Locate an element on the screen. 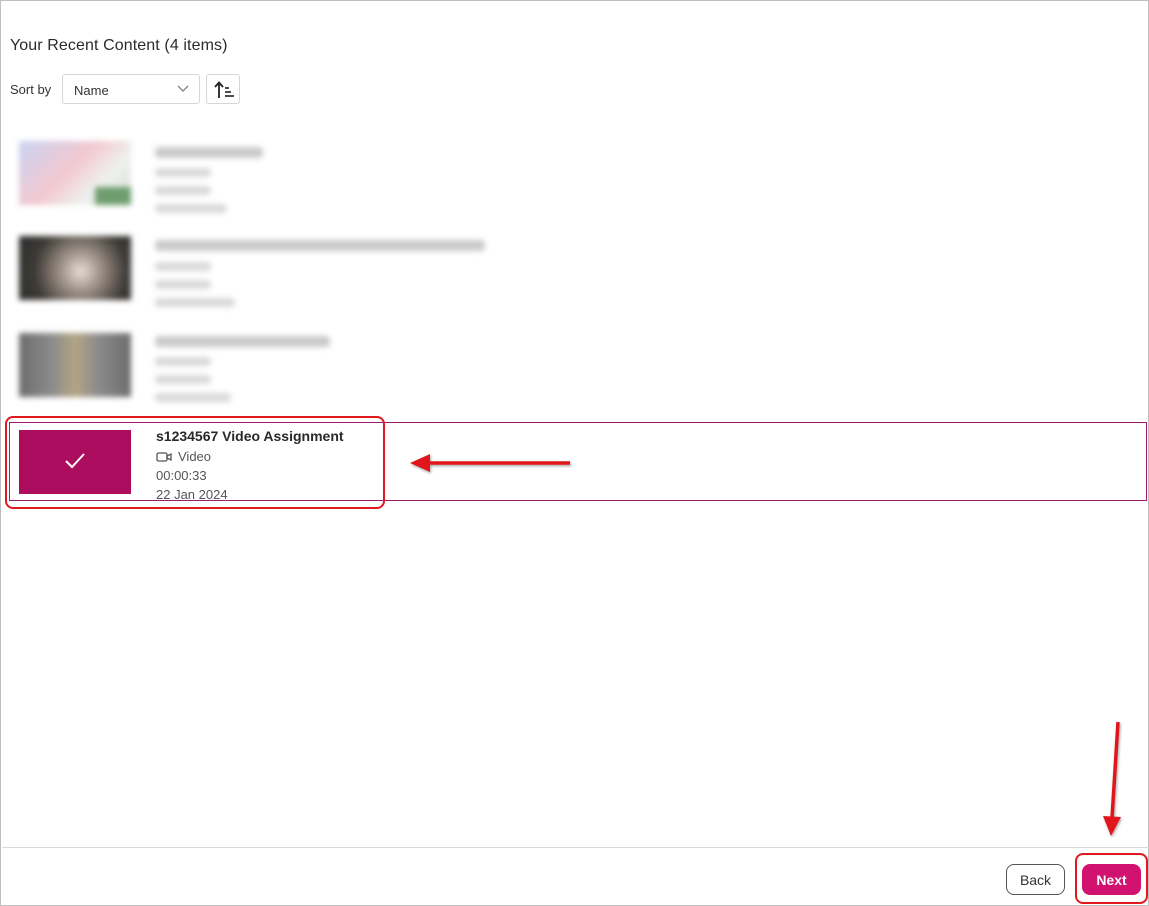 The height and width of the screenshot is (906, 1149). chevron-down-icon is located at coordinates (183, 88).